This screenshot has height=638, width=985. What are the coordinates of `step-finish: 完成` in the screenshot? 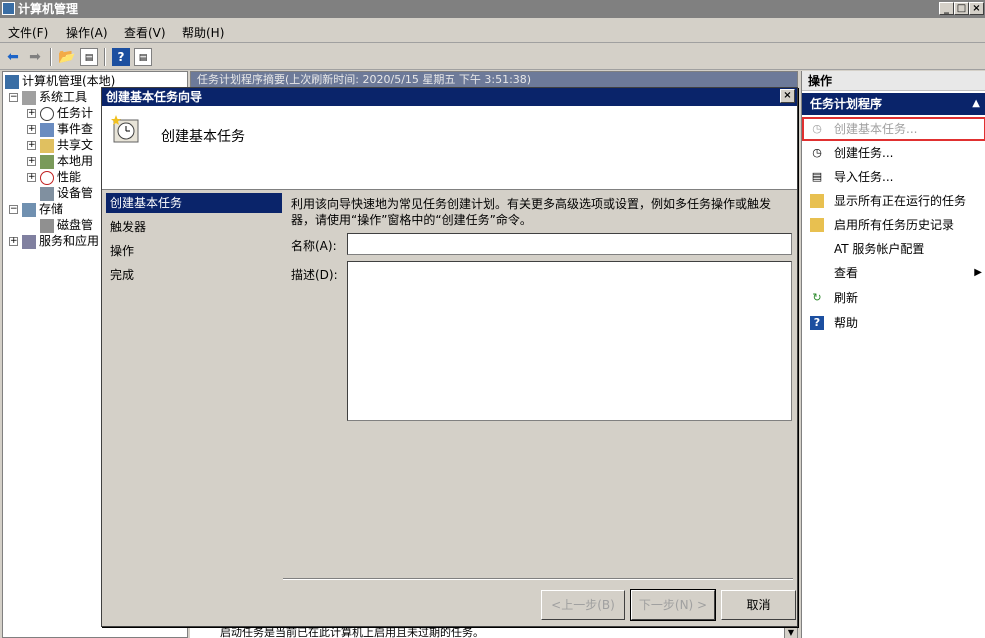 It's located at (194, 275).